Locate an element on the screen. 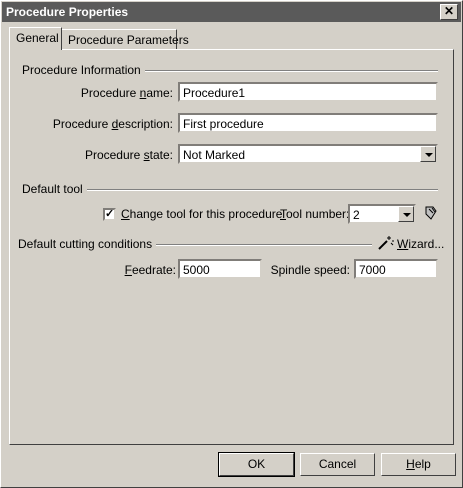  default-tool-label: Default tool is located at coordinates (54, 189).